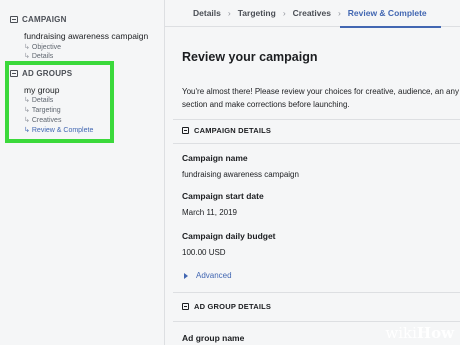  What do you see at coordinates (204, 252) in the screenshot?
I see `campaign-budget-value: 100.00 USD` at bounding box center [204, 252].